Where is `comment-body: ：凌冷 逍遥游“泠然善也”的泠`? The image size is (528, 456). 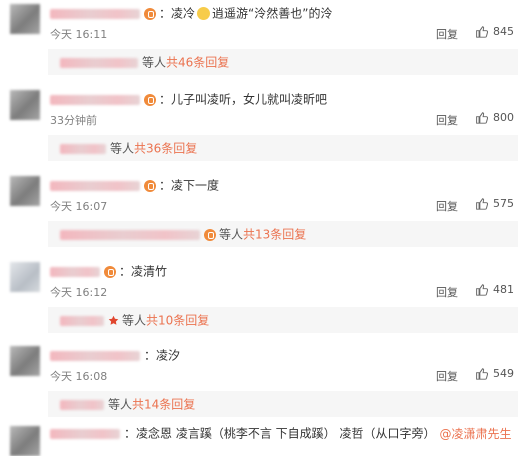
comment-body: ：凌冷 逍遥游“泠然善也”的泠 is located at coordinates (191, 13).